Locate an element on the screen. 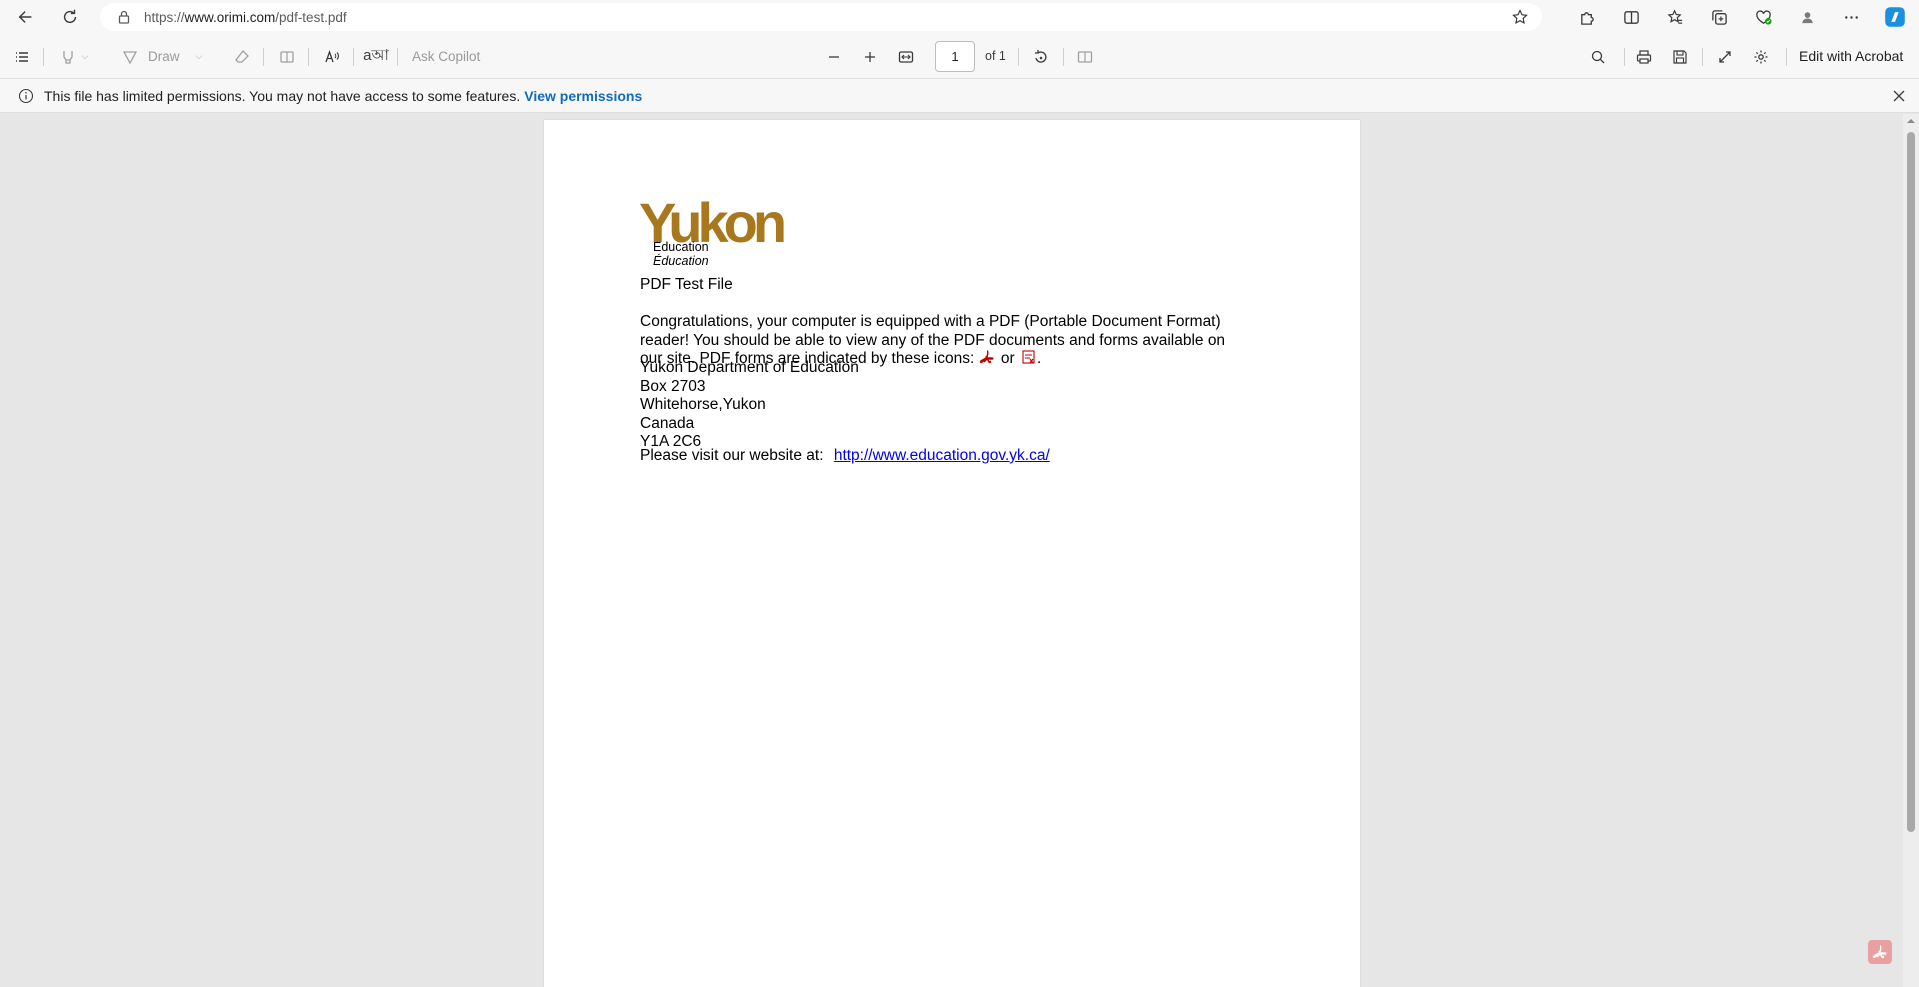 This screenshot has width=1919, height=987. translate-button: aআ is located at coordinates (376, 56).